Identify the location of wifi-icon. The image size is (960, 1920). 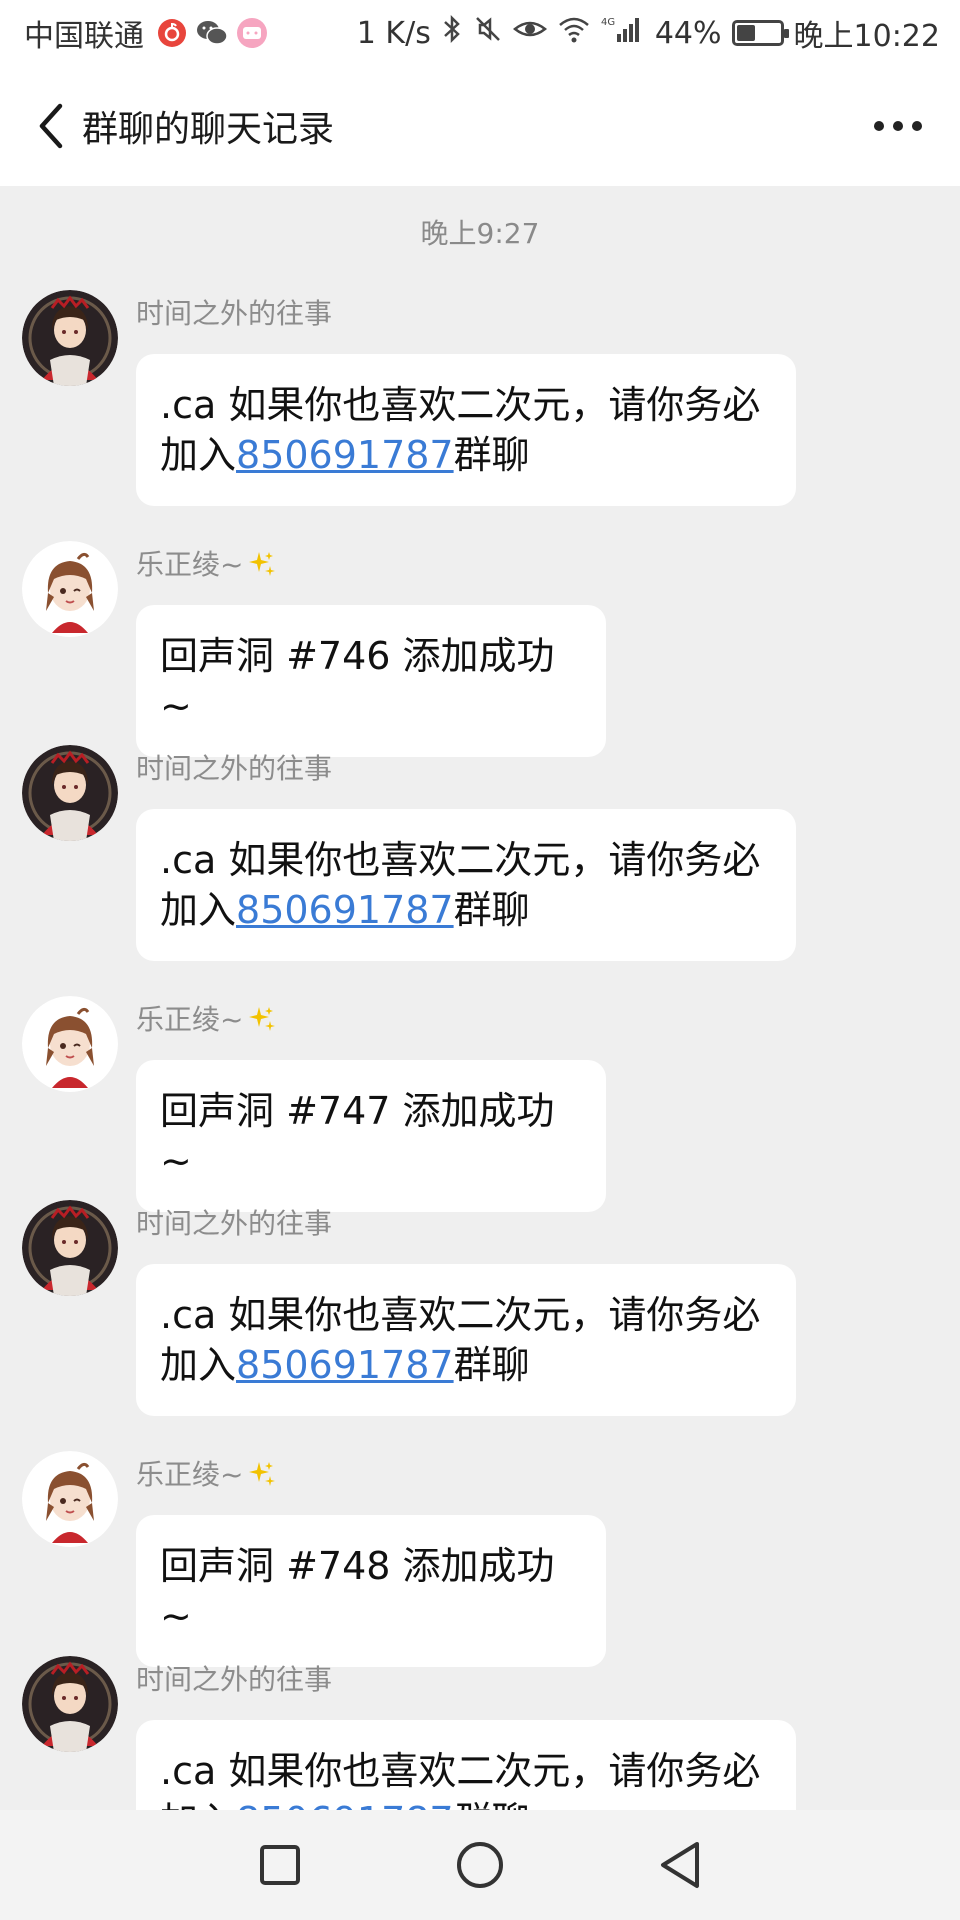
(574, 33).